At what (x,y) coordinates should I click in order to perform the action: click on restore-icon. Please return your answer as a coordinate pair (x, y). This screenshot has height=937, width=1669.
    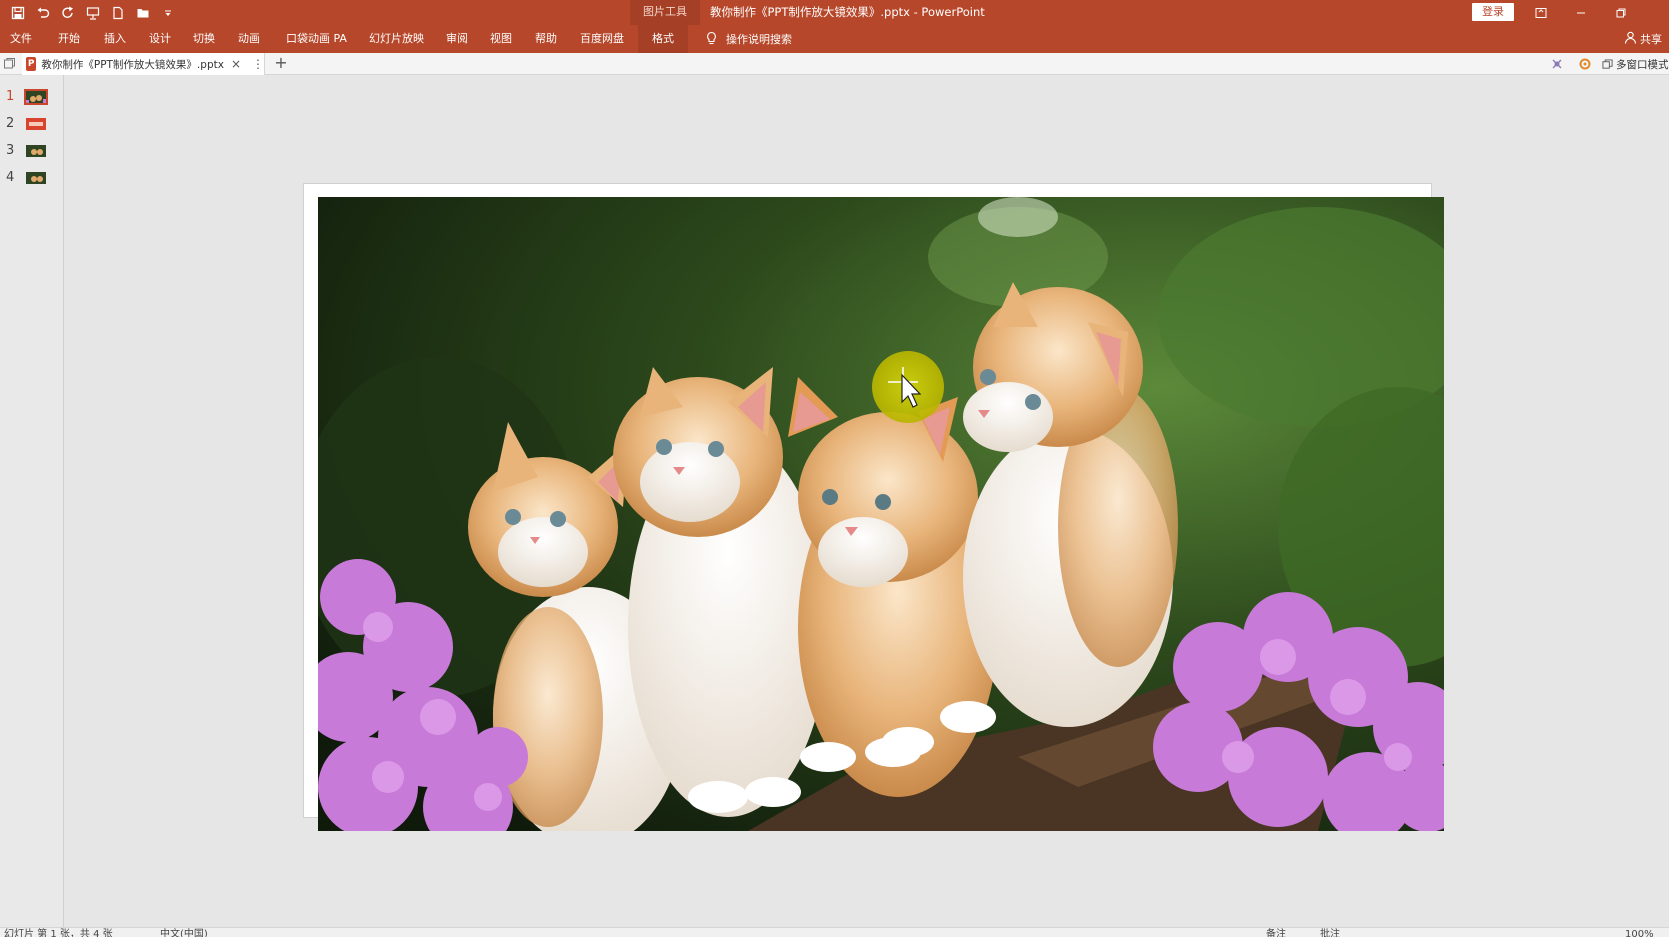
    Looking at the image, I should click on (1621, 12).